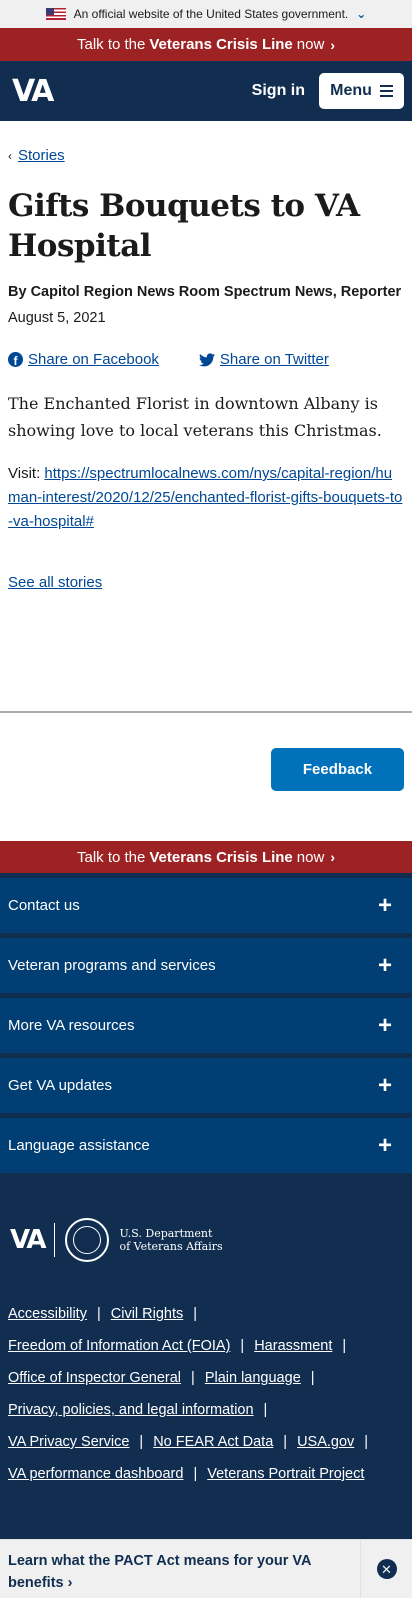 The width and height of the screenshot is (412, 1598). Describe the element at coordinates (325, 1442) in the screenshot. I see `usa-gov-link: USA.gov` at that location.